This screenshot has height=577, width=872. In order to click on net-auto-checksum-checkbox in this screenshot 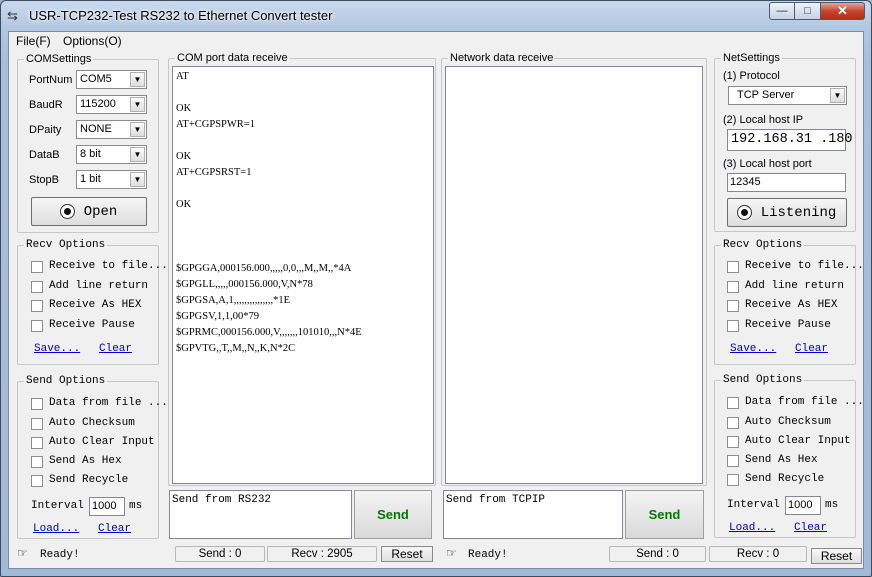, I will do `click(733, 423)`.